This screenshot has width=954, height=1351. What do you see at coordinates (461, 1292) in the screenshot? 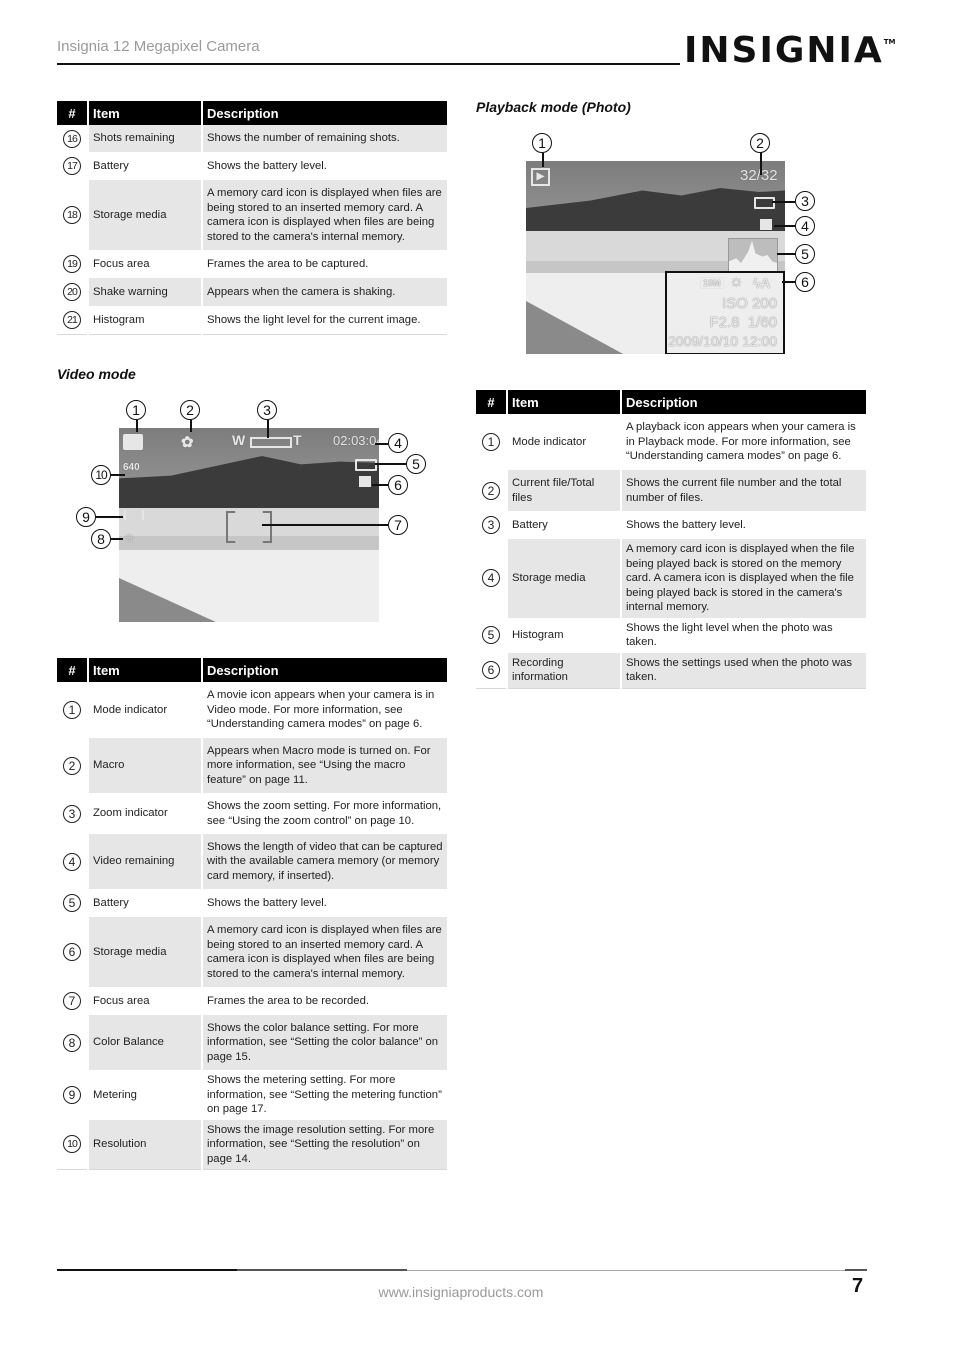
I see `footer-url: www.insigniaproducts.com` at bounding box center [461, 1292].